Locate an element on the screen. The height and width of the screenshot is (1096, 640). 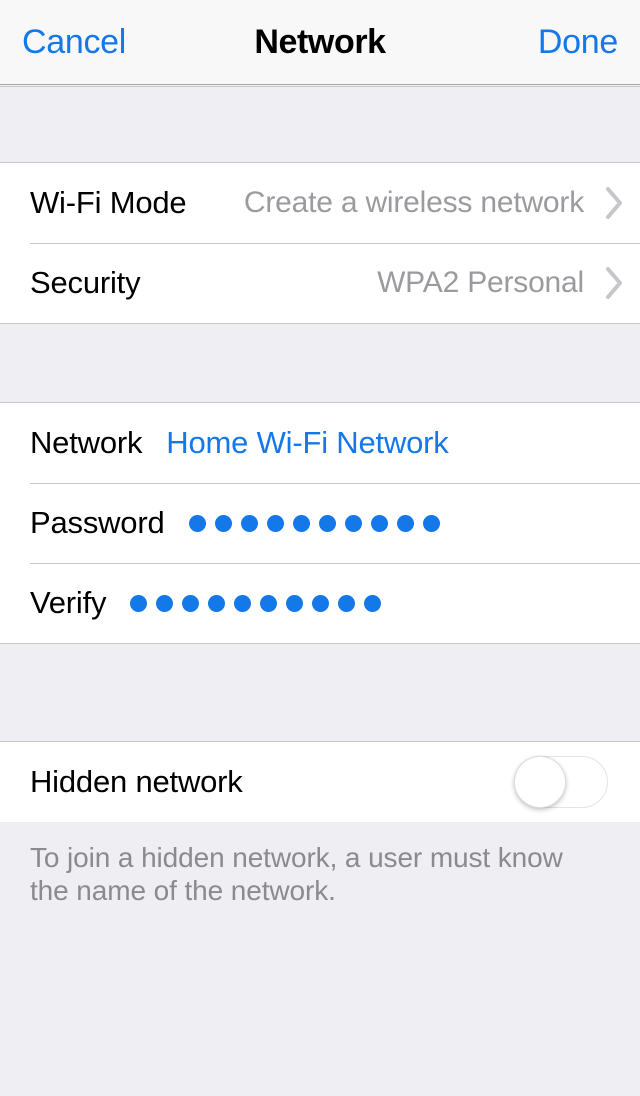
cancel-button: Cancel is located at coordinates (74, 42).